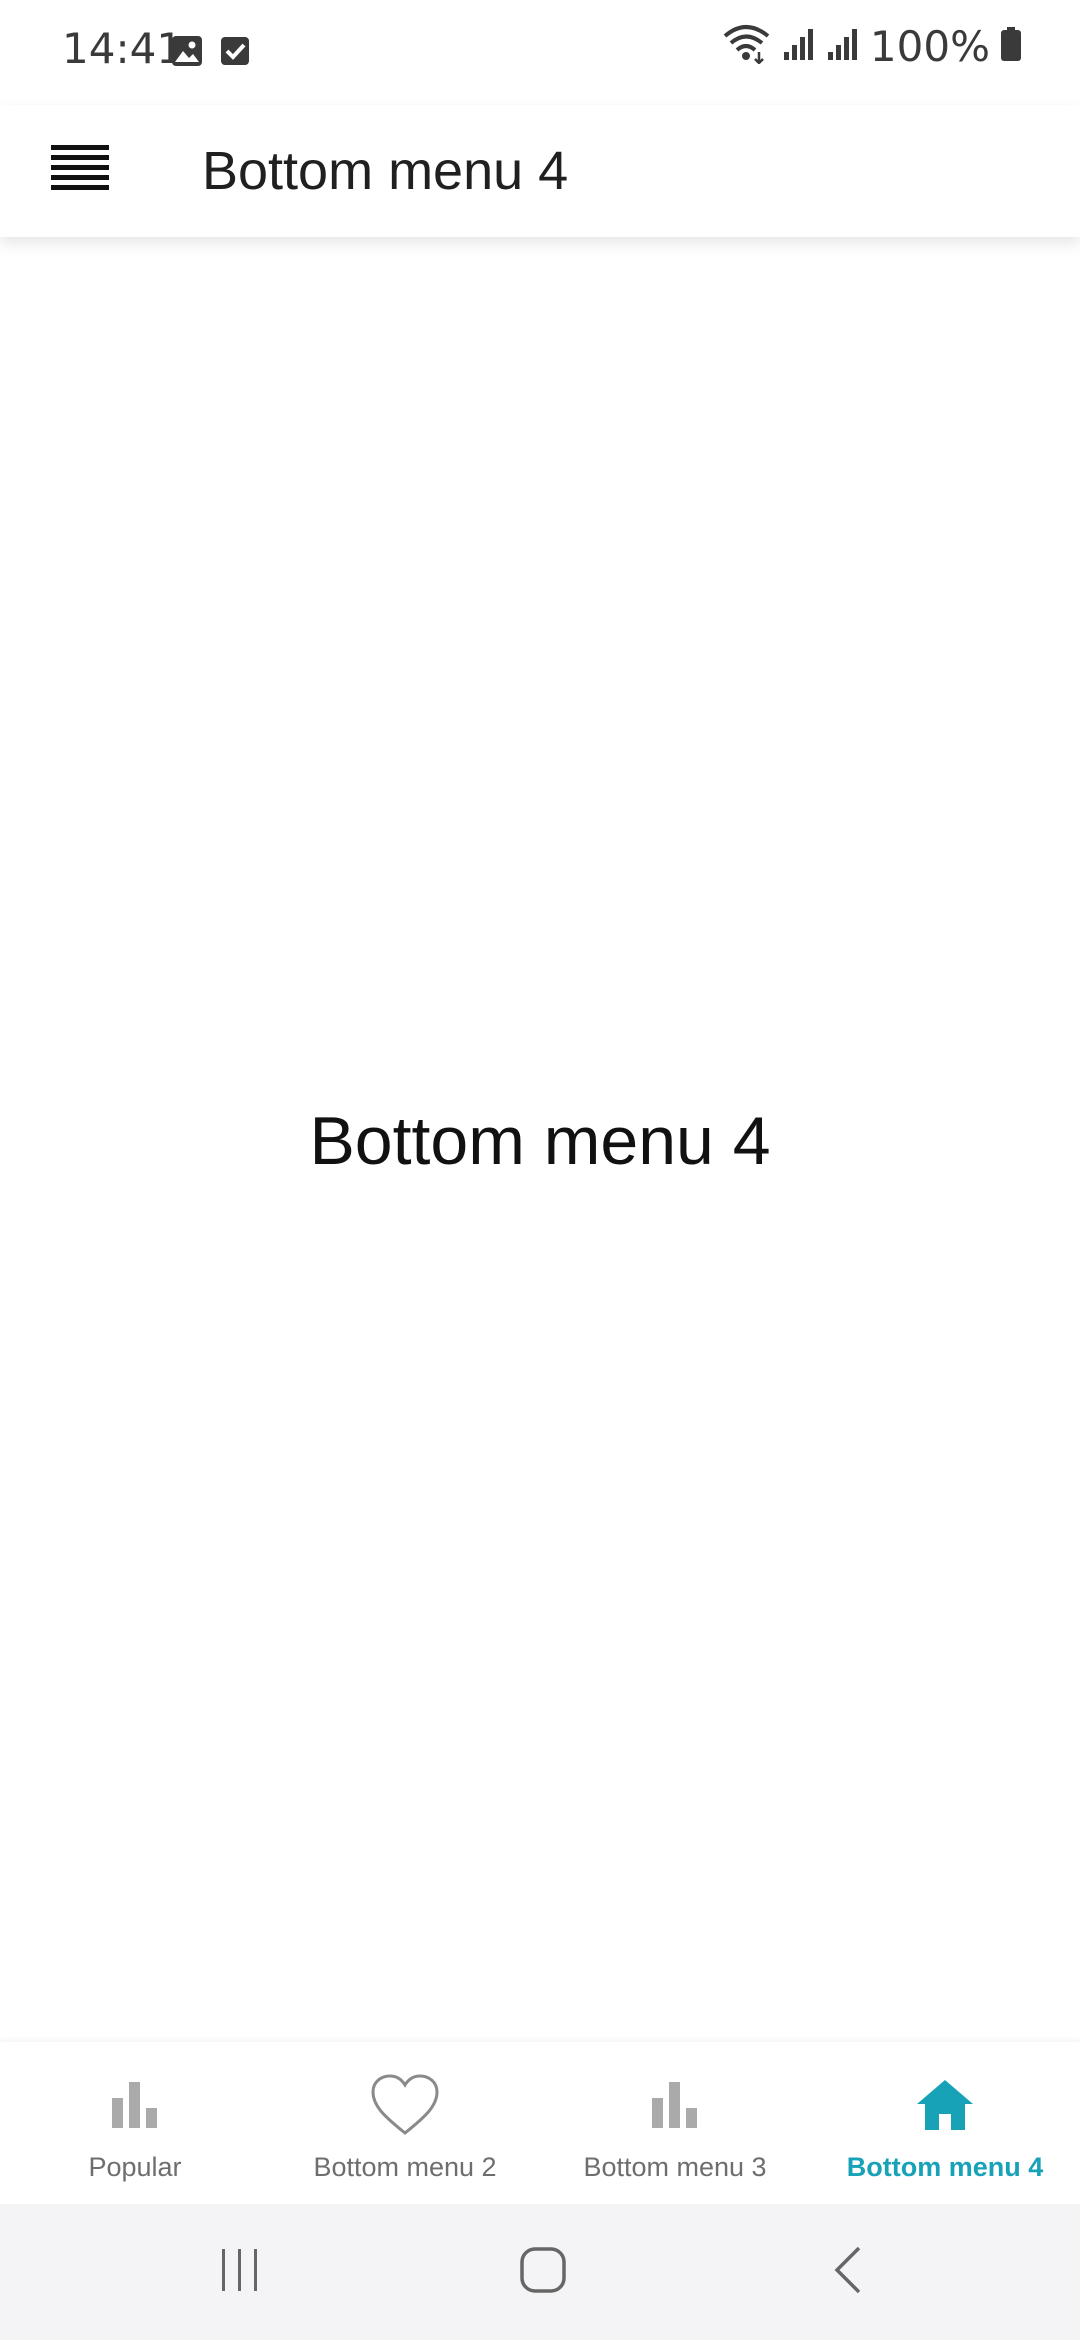 The height and width of the screenshot is (2340, 1080). I want to click on system-navigation-bar, so click(540, 2272).